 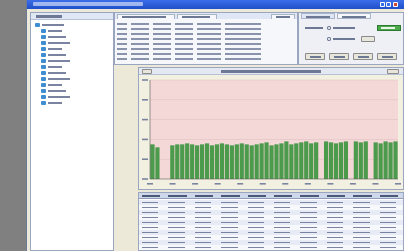 I want to click on chart-tool-button, so click(x=147, y=71).